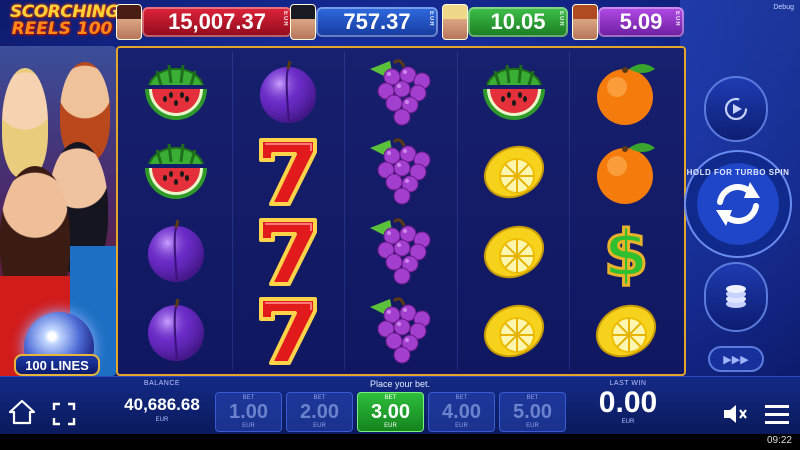 The image size is (800, 450). What do you see at coordinates (628, 402) in the screenshot?
I see `last-win-value: 0.00` at bounding box center [628, 402].